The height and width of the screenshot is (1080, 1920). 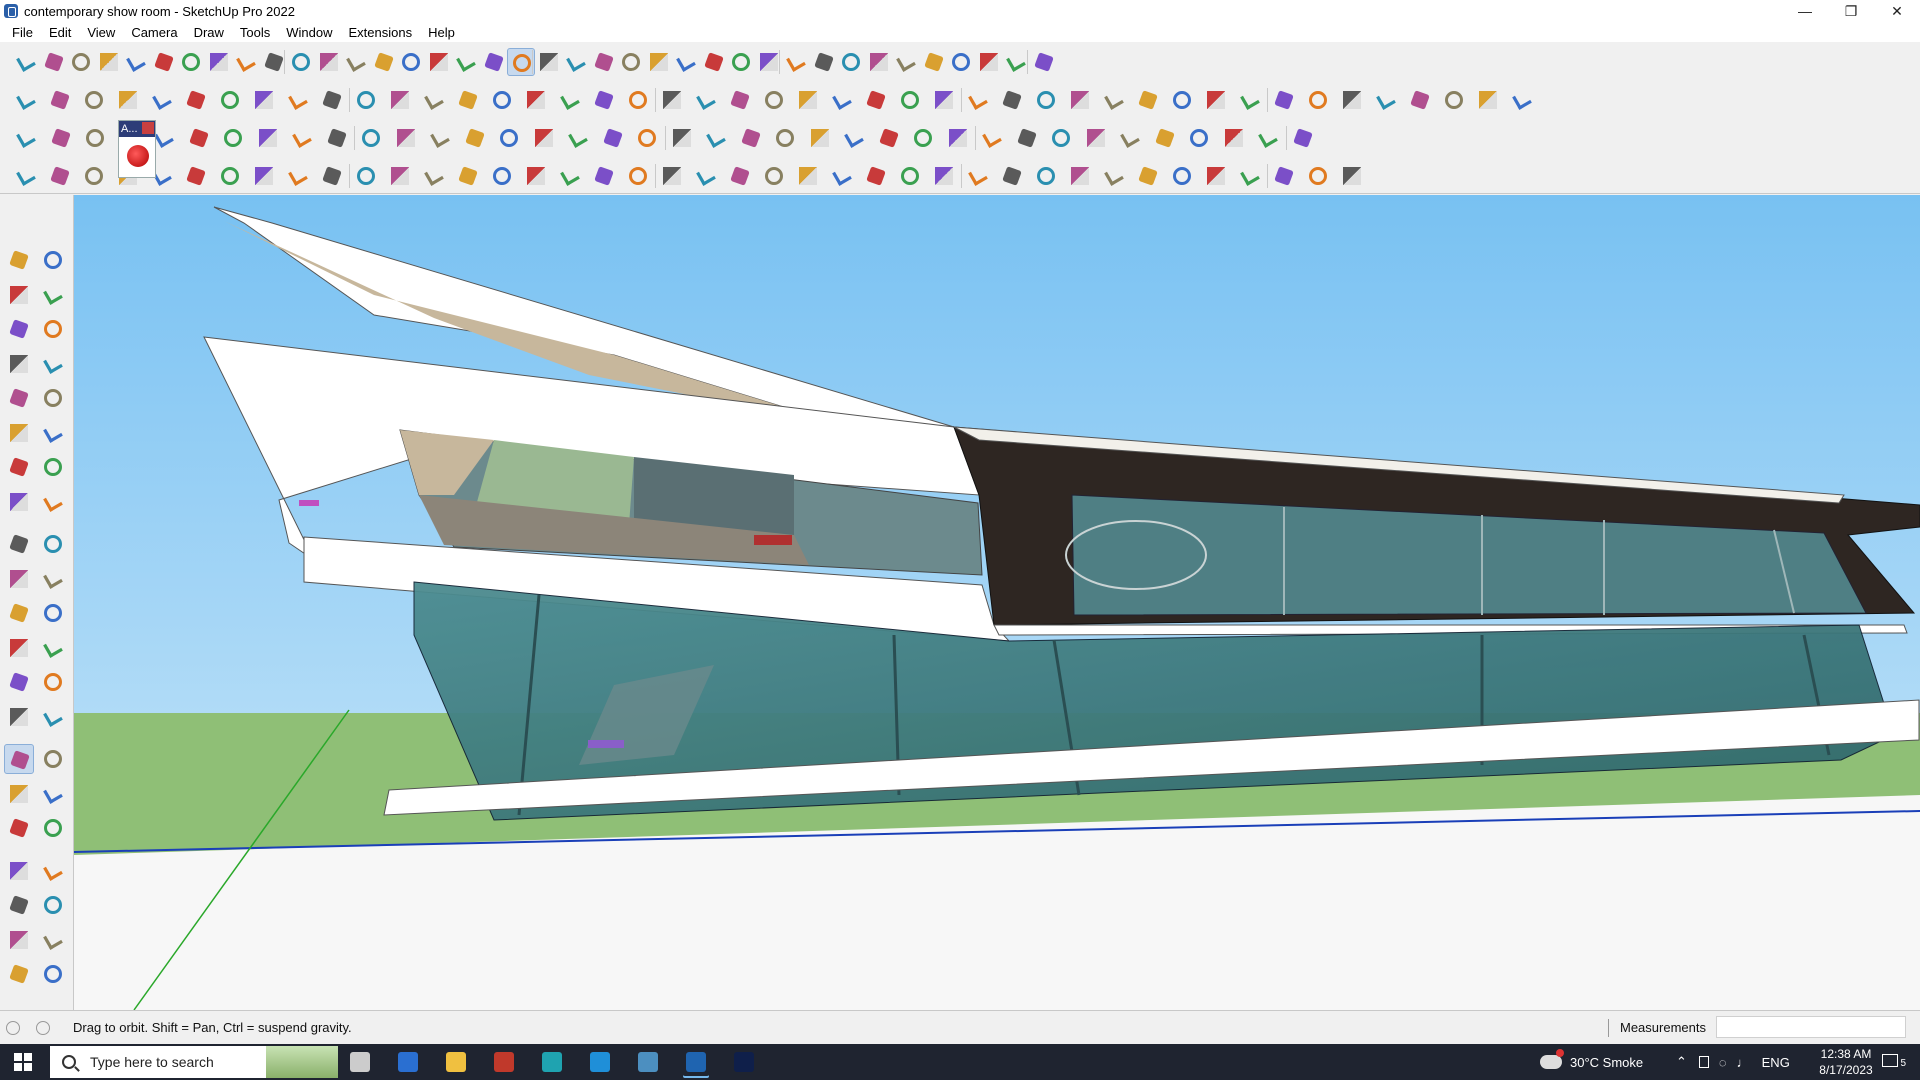 I want to click on arrow-pink-icon, so click(x=366, y=100).